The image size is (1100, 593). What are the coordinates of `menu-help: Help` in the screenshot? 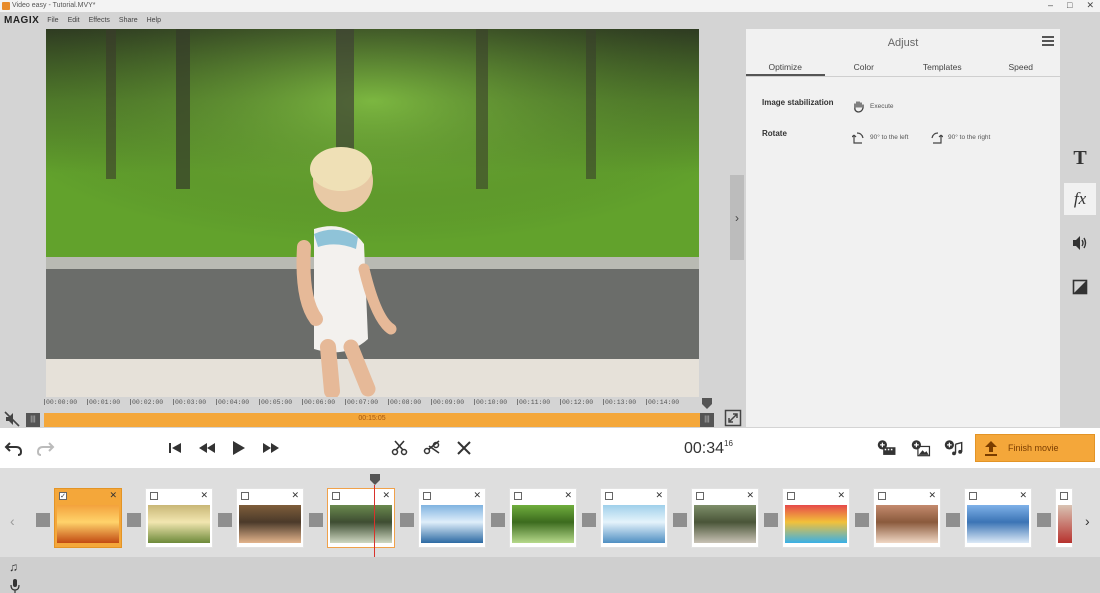 It's located at (154, 20).